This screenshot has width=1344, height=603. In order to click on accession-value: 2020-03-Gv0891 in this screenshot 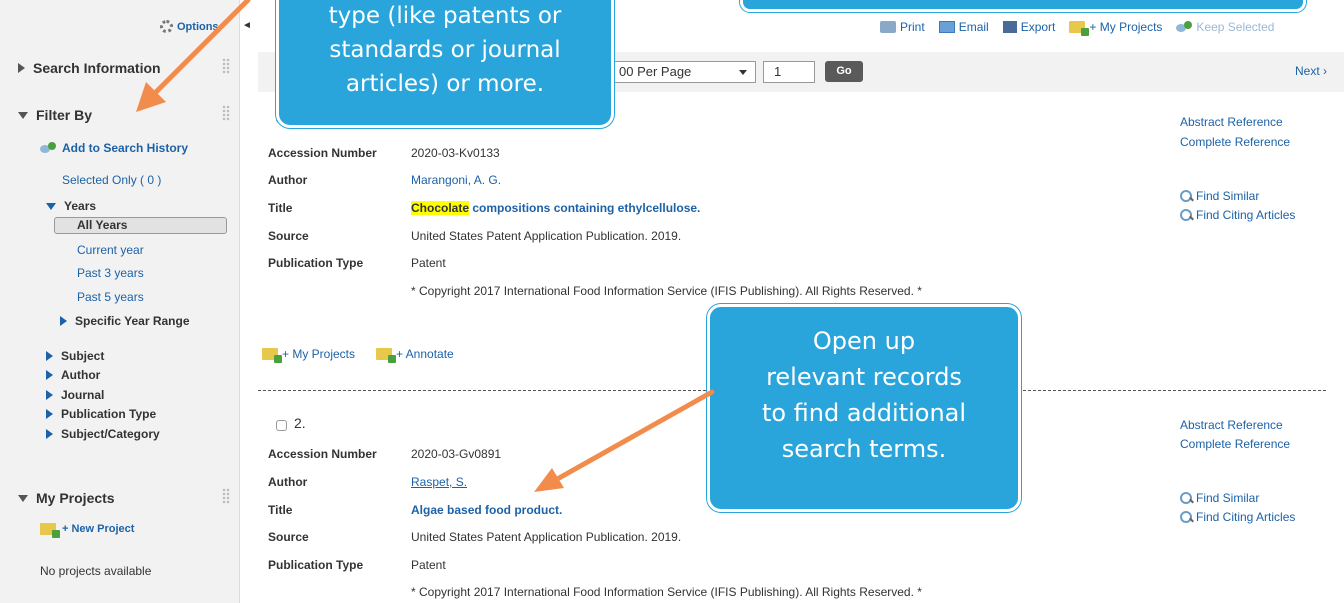, I will do `click(456, 454)`.